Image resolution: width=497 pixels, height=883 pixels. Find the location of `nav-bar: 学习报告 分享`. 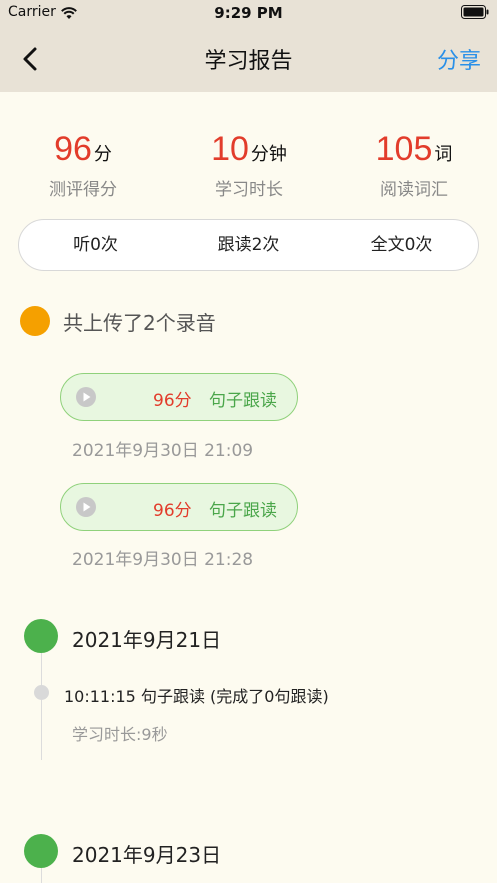

nav-bar: 学习报告 分享 is located at coordinates (248, 59).